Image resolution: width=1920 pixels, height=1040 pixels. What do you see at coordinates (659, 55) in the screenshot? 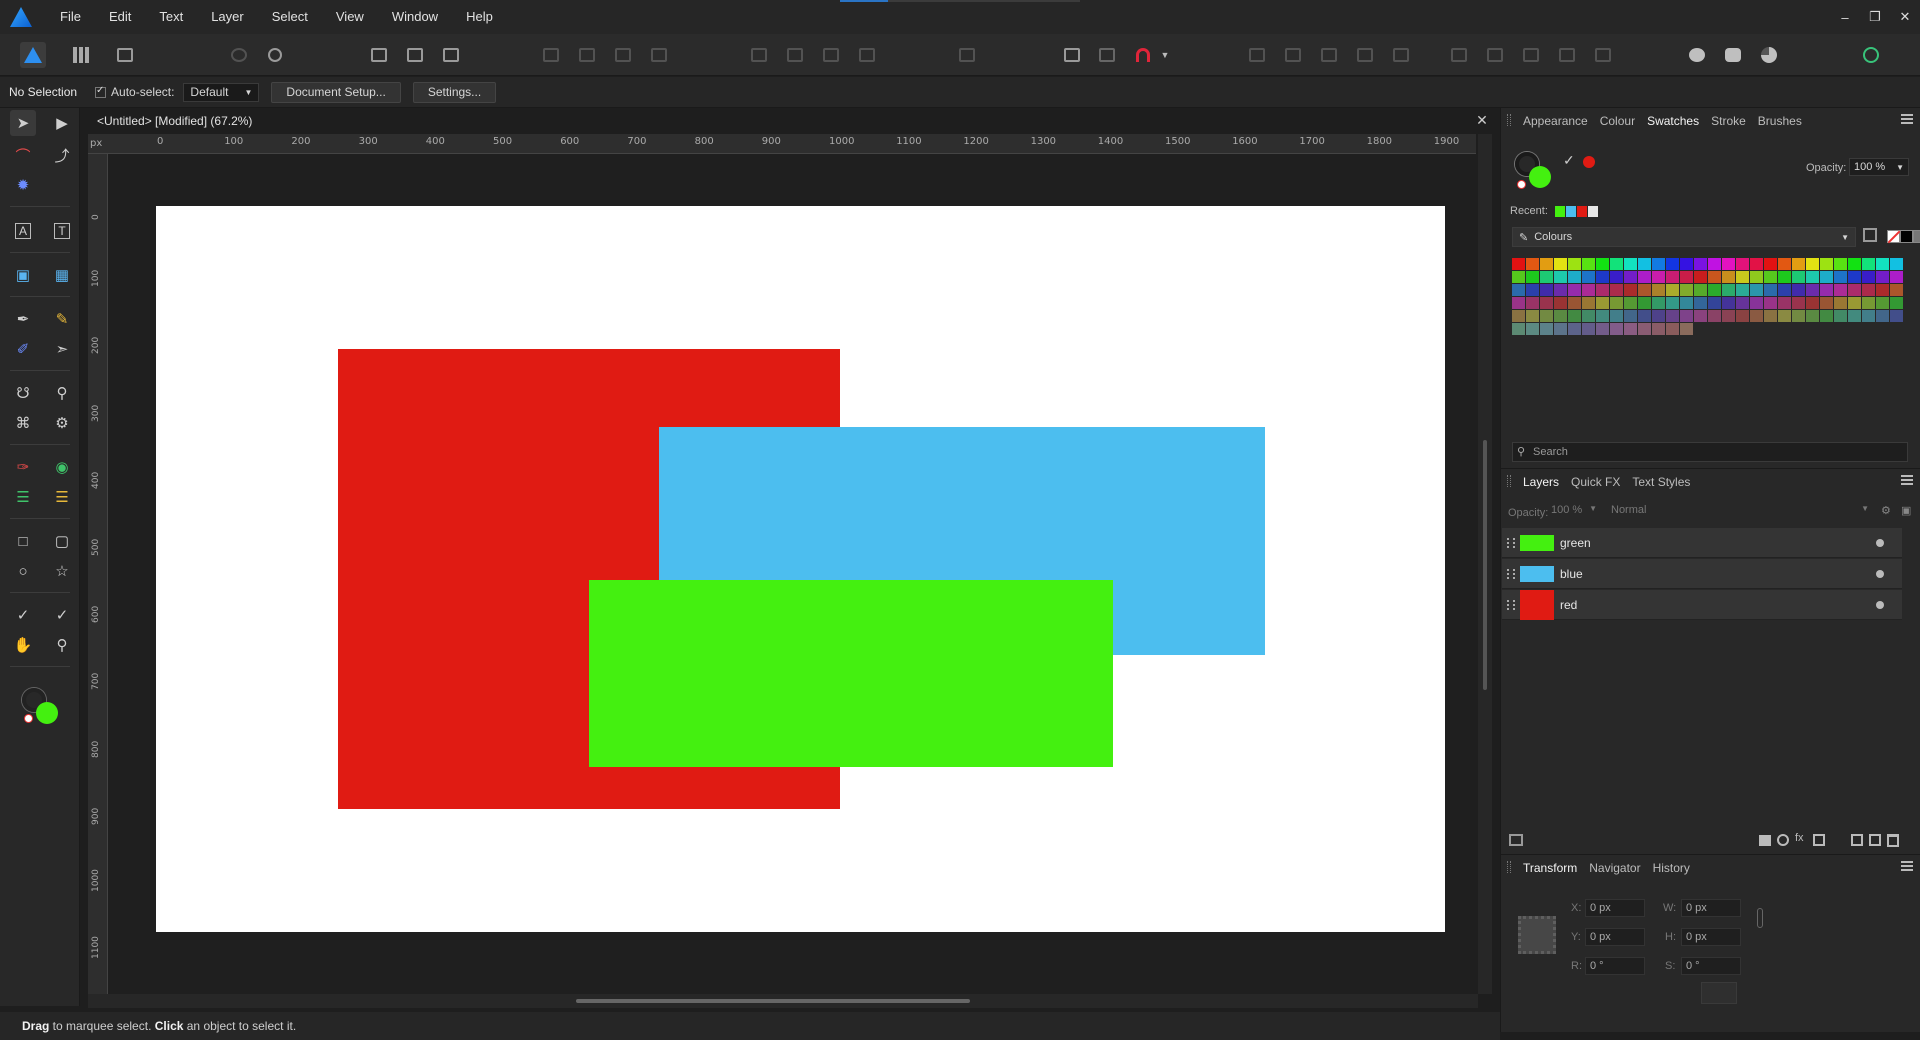
I see `order-front-icon` at bounding box center [659, 55].